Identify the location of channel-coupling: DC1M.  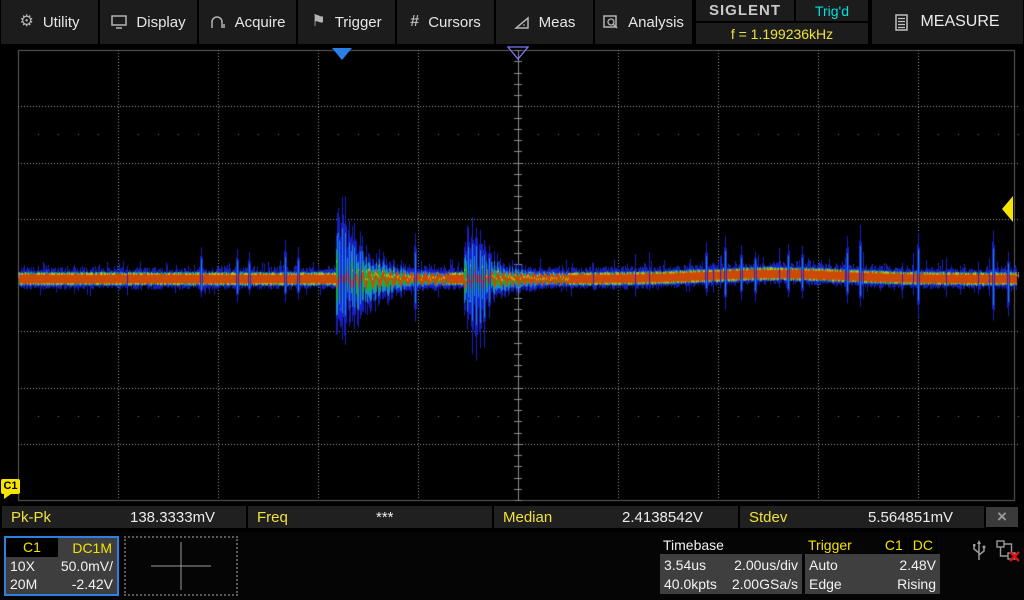
(92, 547).